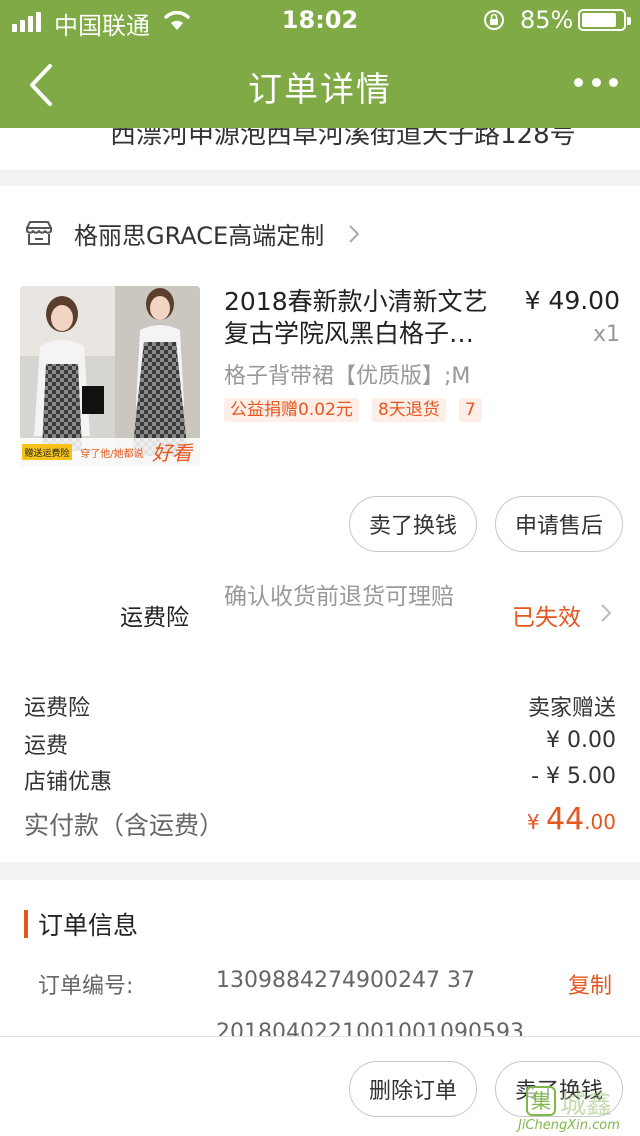 Image resolution: width=640 pixels, height=1136 pixels. I want to click on total-row: 实付款（含运费） ¥ 44.00, so click(320, 822).